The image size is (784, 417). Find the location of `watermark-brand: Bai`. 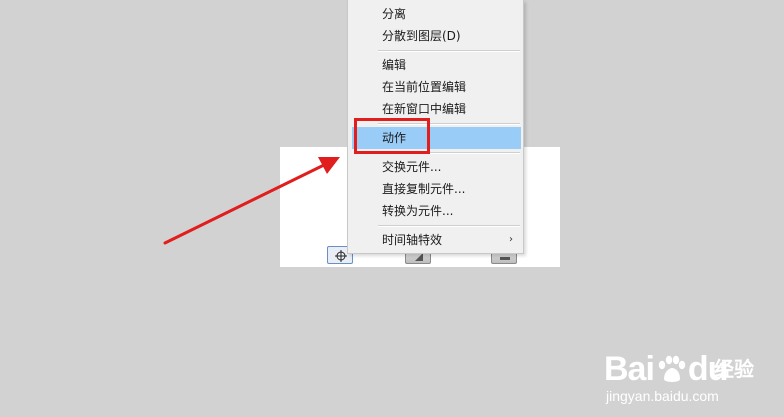

watermark-brand: Bai is located at coordinates (629, 369).